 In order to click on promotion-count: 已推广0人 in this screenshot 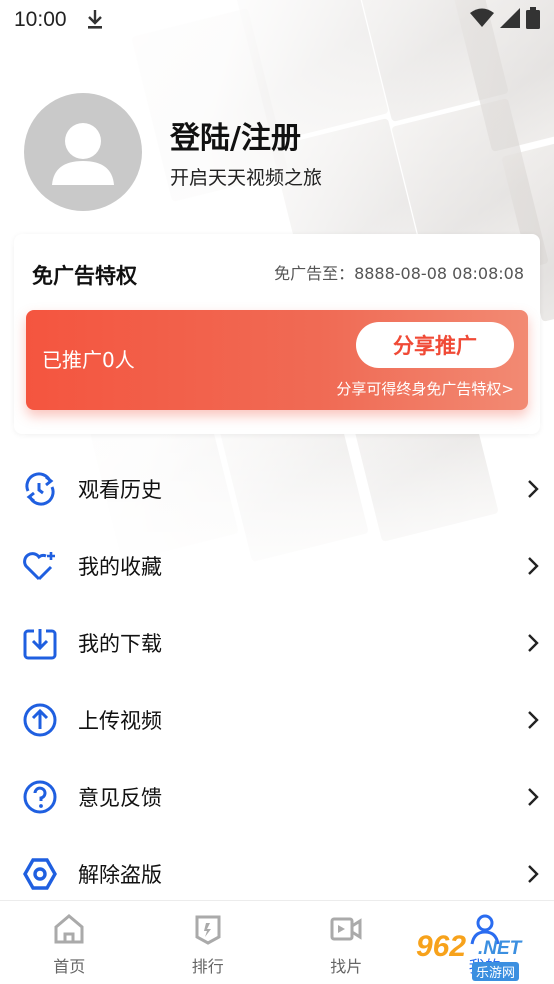, I will do `click(88, 360)`.